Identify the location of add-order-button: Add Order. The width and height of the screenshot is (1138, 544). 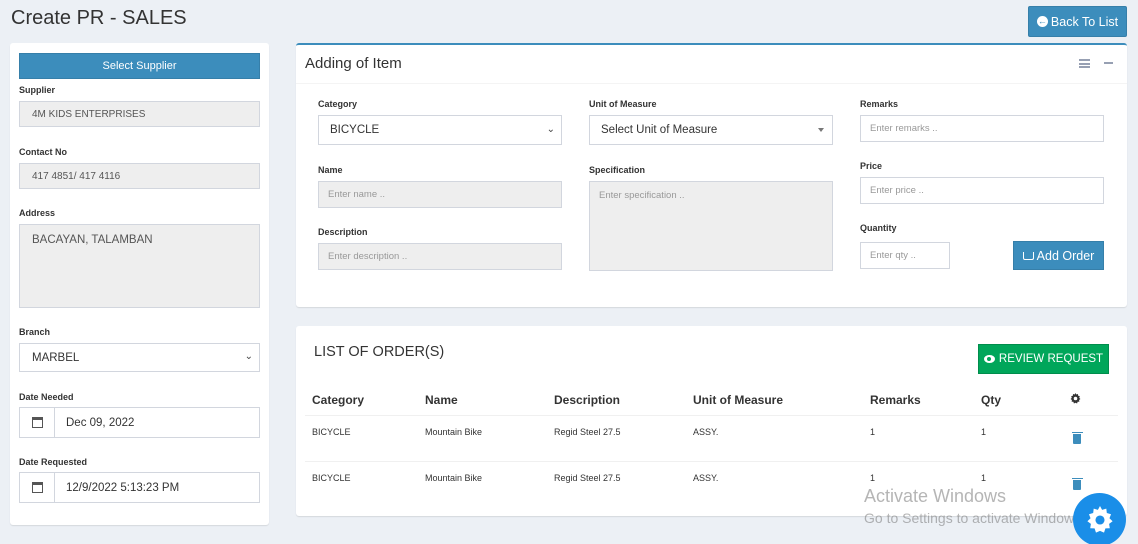
(1058, 255).